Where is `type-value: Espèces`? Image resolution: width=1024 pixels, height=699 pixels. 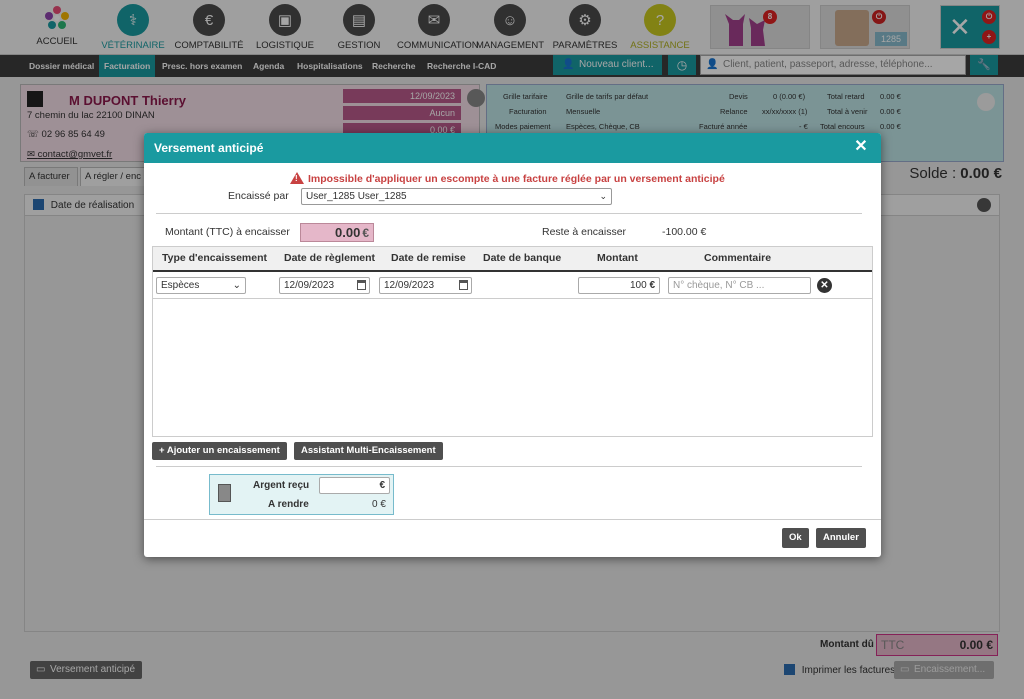
type-value: Espèces is located at coordinates (180, 285).